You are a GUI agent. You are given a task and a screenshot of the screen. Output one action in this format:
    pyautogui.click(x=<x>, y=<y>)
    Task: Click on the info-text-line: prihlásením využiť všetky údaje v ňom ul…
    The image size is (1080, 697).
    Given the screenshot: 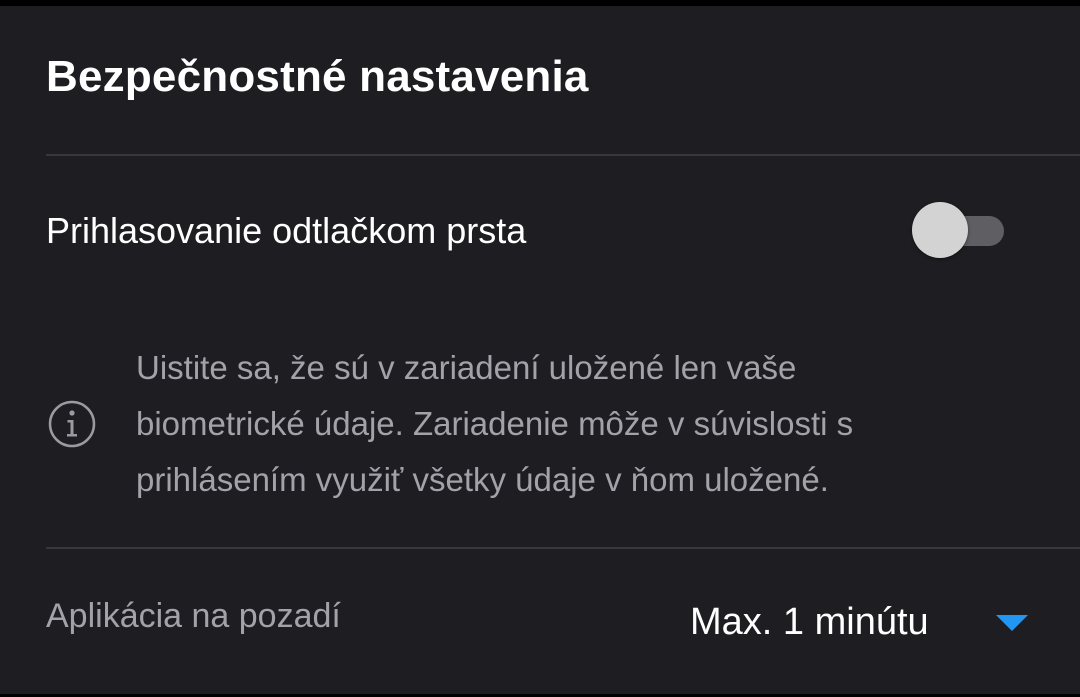 What is the action you would take?
    pyautogui.click(x=482, y=479)
    